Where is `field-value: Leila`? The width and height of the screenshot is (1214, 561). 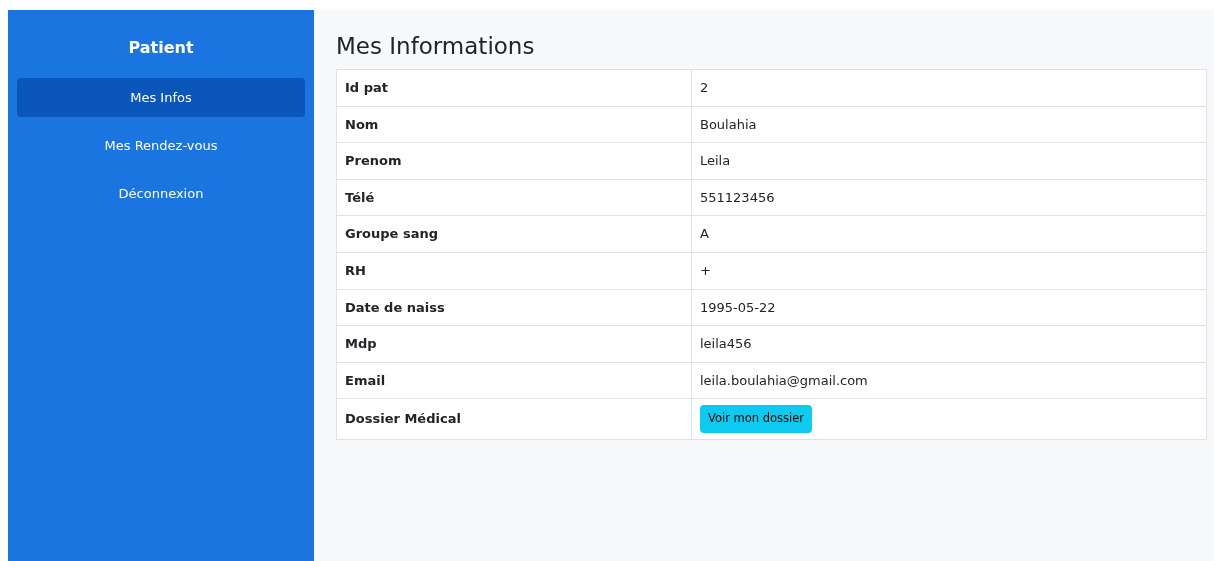
field-value: Leila is located at coordinates (715, 161).